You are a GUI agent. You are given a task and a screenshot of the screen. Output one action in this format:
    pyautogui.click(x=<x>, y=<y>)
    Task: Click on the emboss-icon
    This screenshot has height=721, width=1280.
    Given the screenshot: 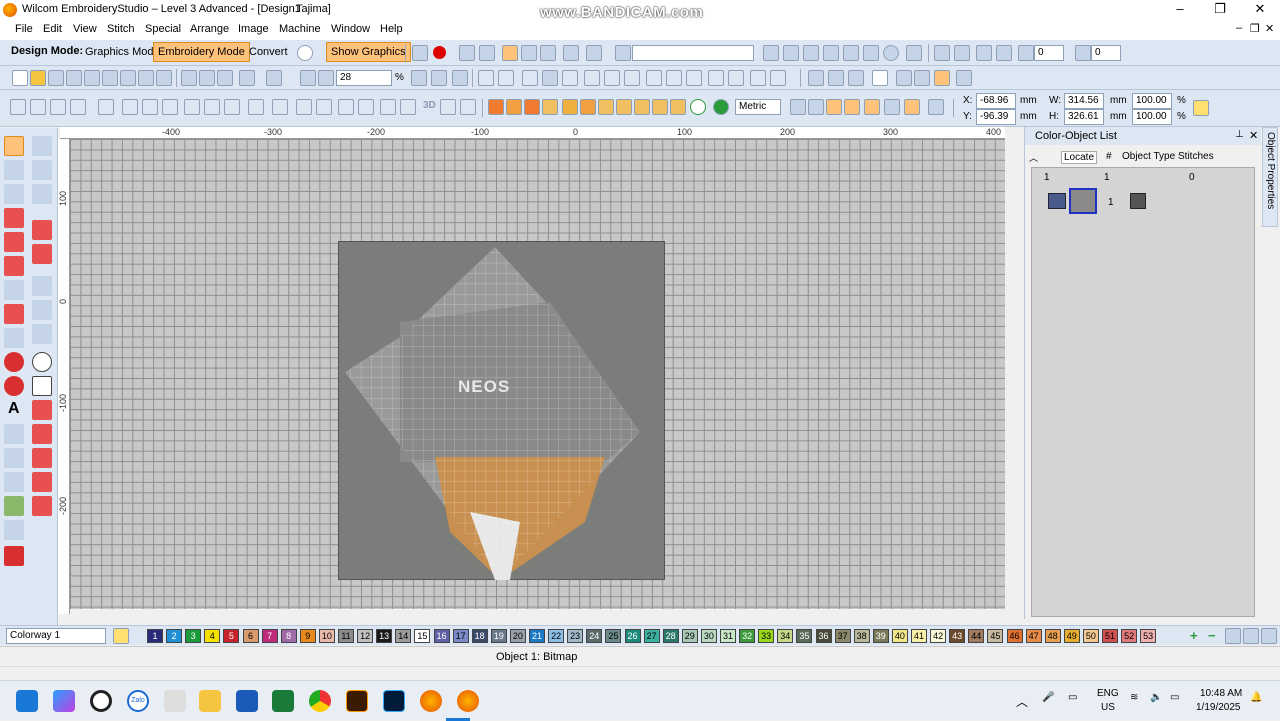 What is the action you would take?
    pyautogui.click(x=448, y=107)
    